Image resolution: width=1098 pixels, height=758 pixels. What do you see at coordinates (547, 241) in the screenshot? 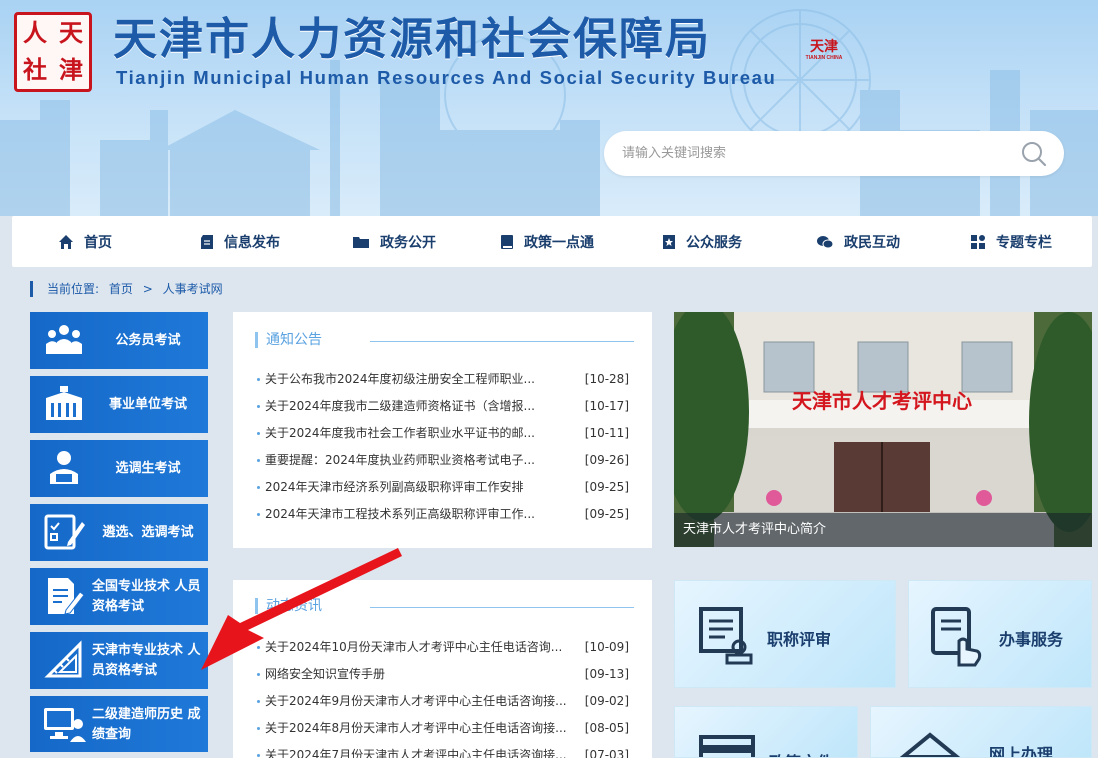
I see `nav-item-policy: 政策一点通` at bounding box center [547, 241].